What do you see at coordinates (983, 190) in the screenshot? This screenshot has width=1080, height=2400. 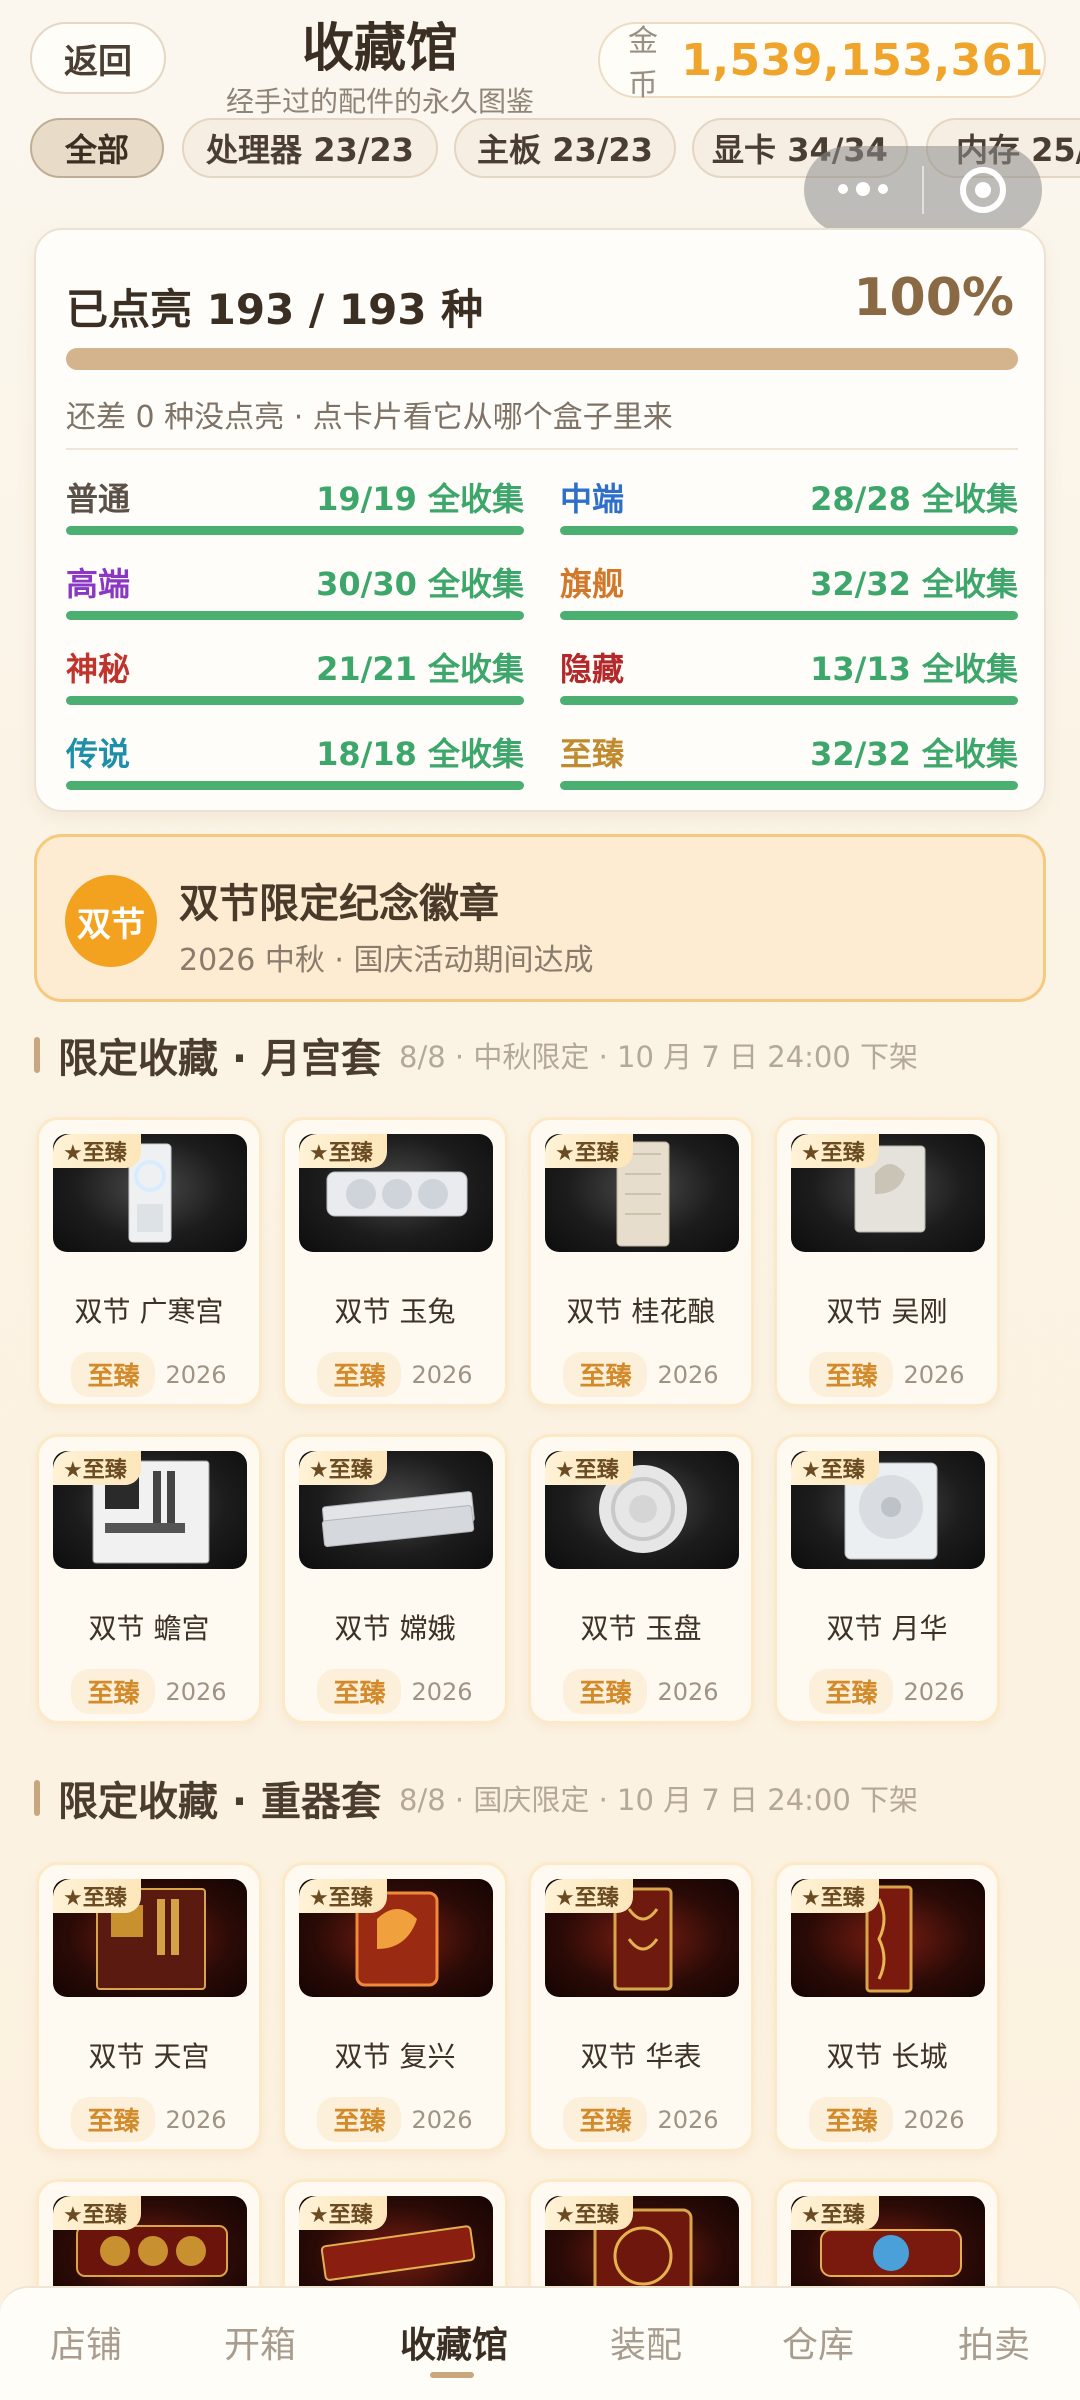 I see `close-miniprogram-button` at bounding box center [983, 190].